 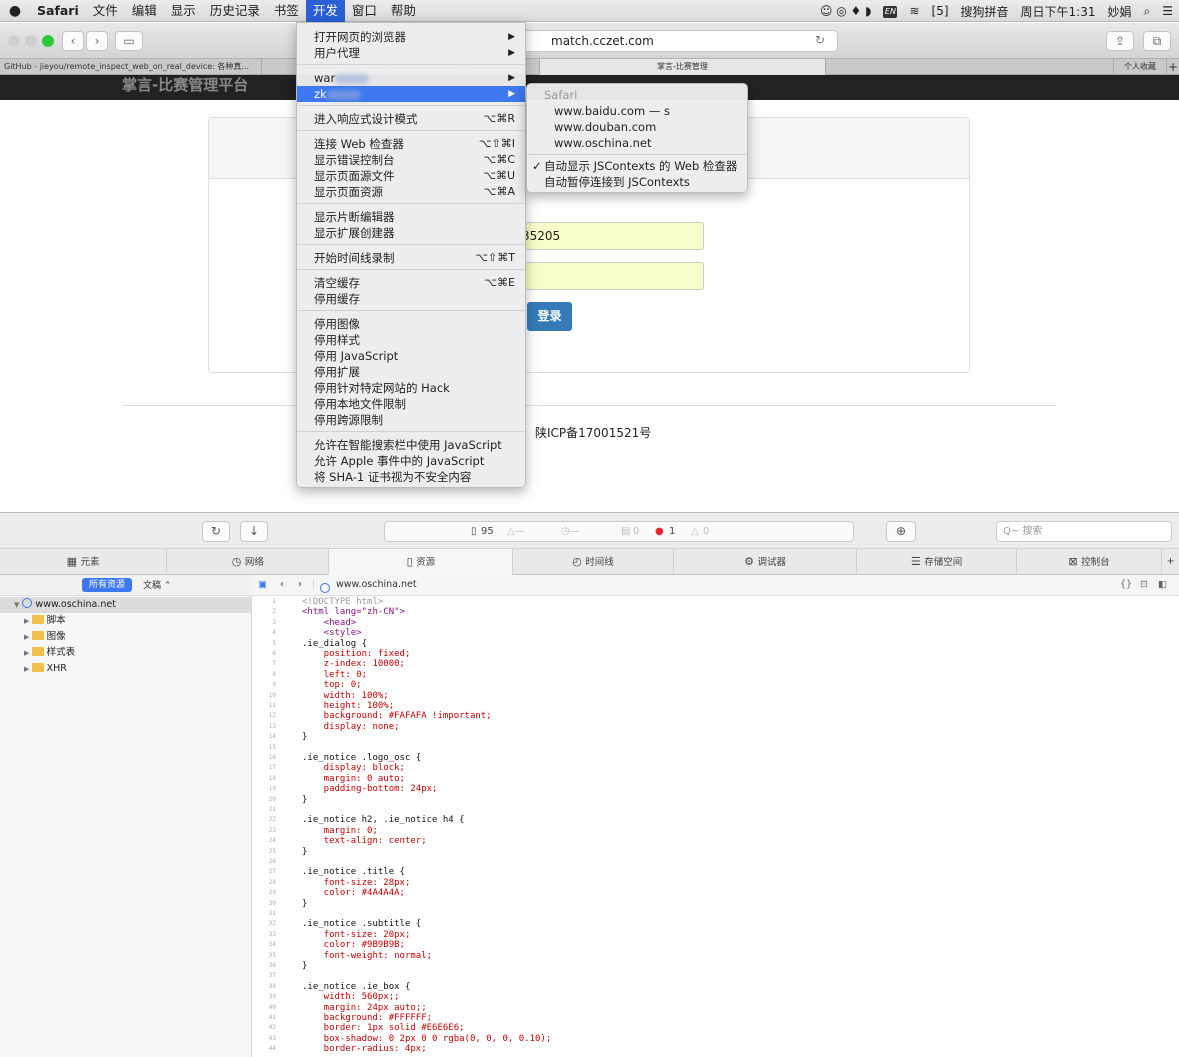 I want to click on develop-menu-item-8-0: 允许在智能搜索栏中使用 JavaScript, so click(x=411, y=445).